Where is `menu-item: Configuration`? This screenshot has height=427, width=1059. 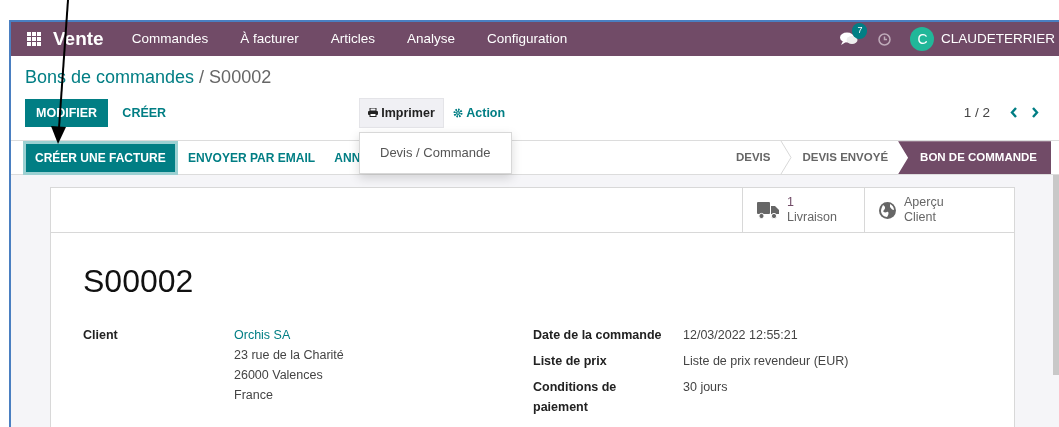
menu-item: Configuration is located at coordinates (527, 39).